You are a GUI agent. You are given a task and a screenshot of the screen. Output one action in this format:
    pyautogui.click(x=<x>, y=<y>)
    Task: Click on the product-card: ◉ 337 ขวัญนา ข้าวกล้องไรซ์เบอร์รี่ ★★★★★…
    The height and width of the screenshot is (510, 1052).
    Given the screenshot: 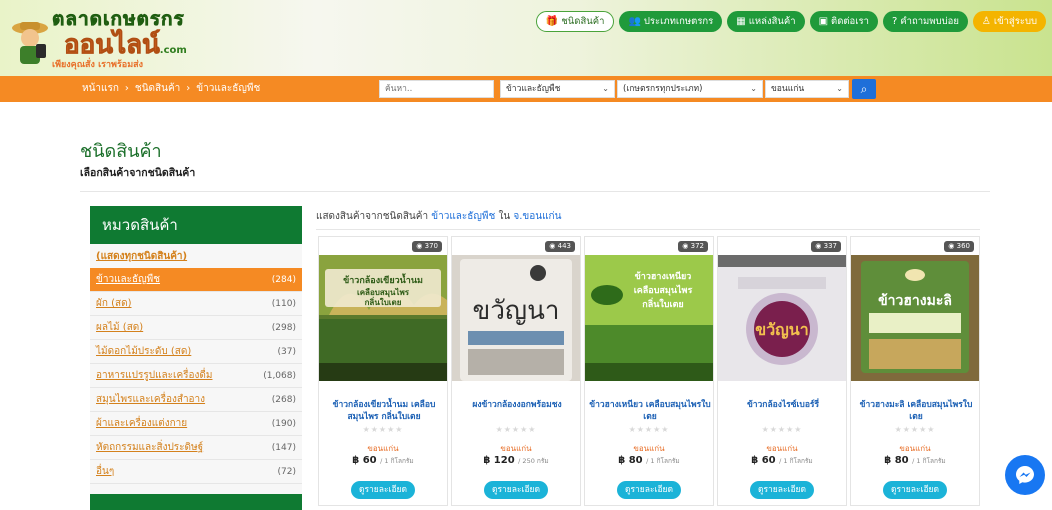 What is the action you would take?
    pyautogui.click(x=782, y=371)
    